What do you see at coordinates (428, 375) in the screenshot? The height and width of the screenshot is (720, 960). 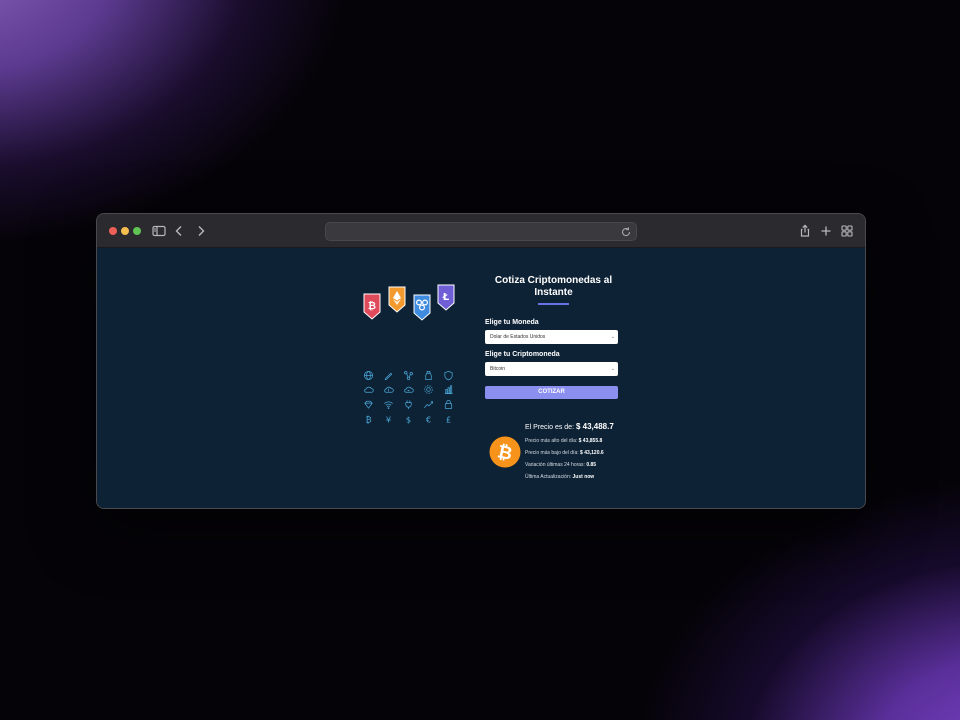 I see `bottle-icon` at bounding box center [428, 375].